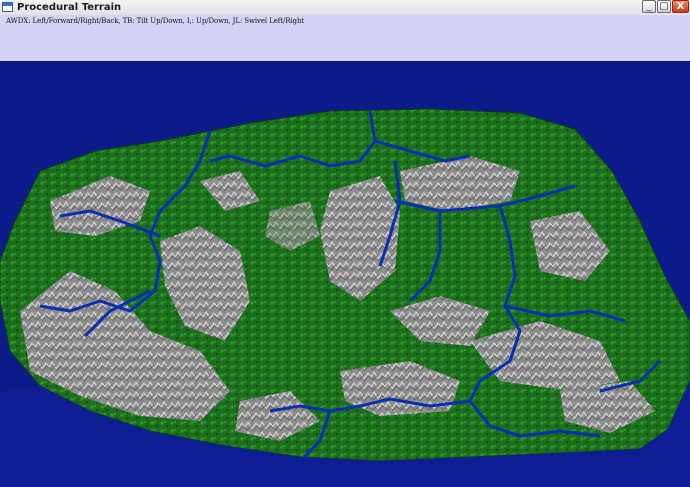  Describe the element at coordinates (680, 6) in the screenshot. I see `close-button: X` at that location.